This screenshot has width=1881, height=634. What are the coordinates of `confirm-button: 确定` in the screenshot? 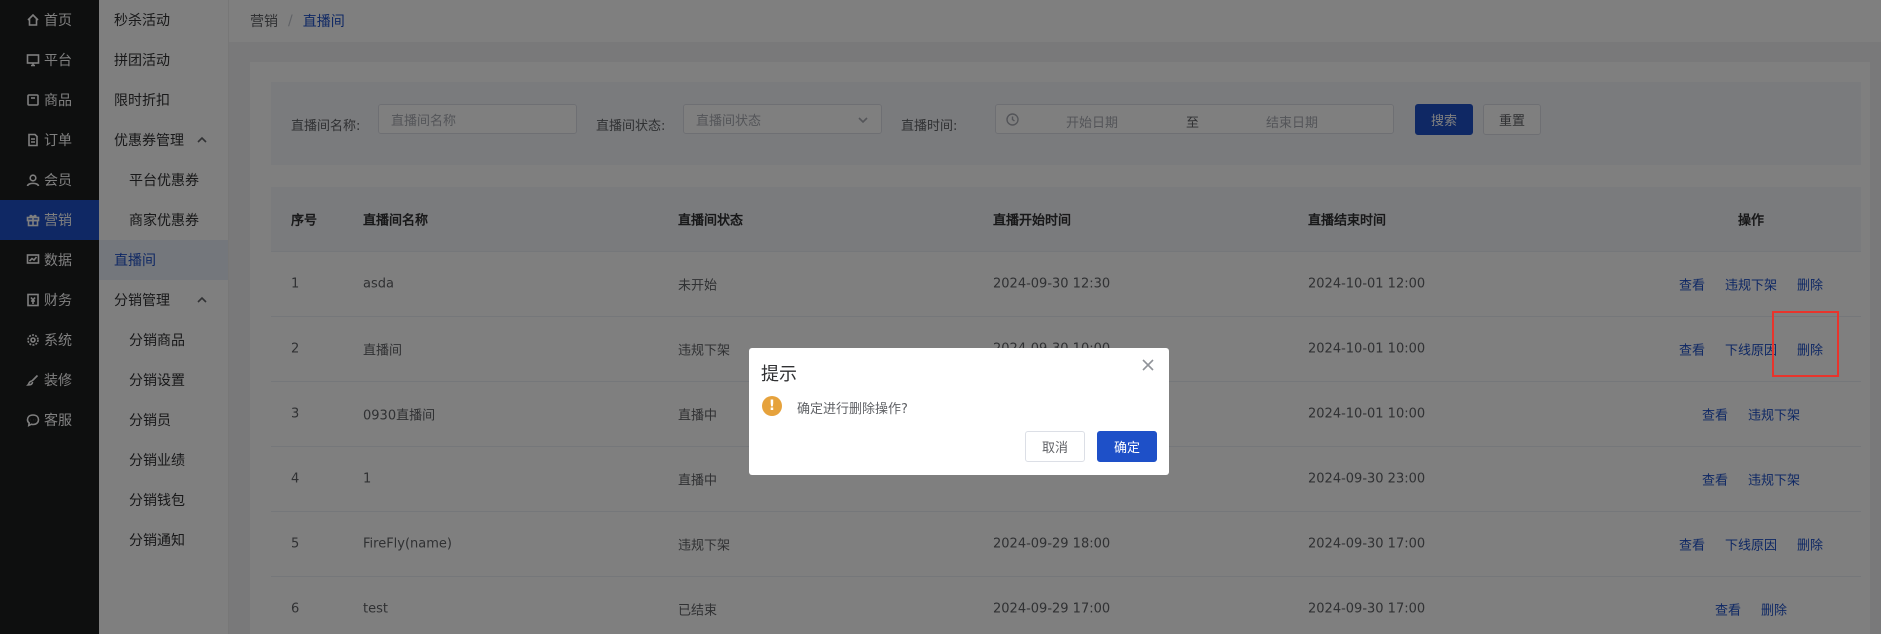 It's located at (1127, 446).